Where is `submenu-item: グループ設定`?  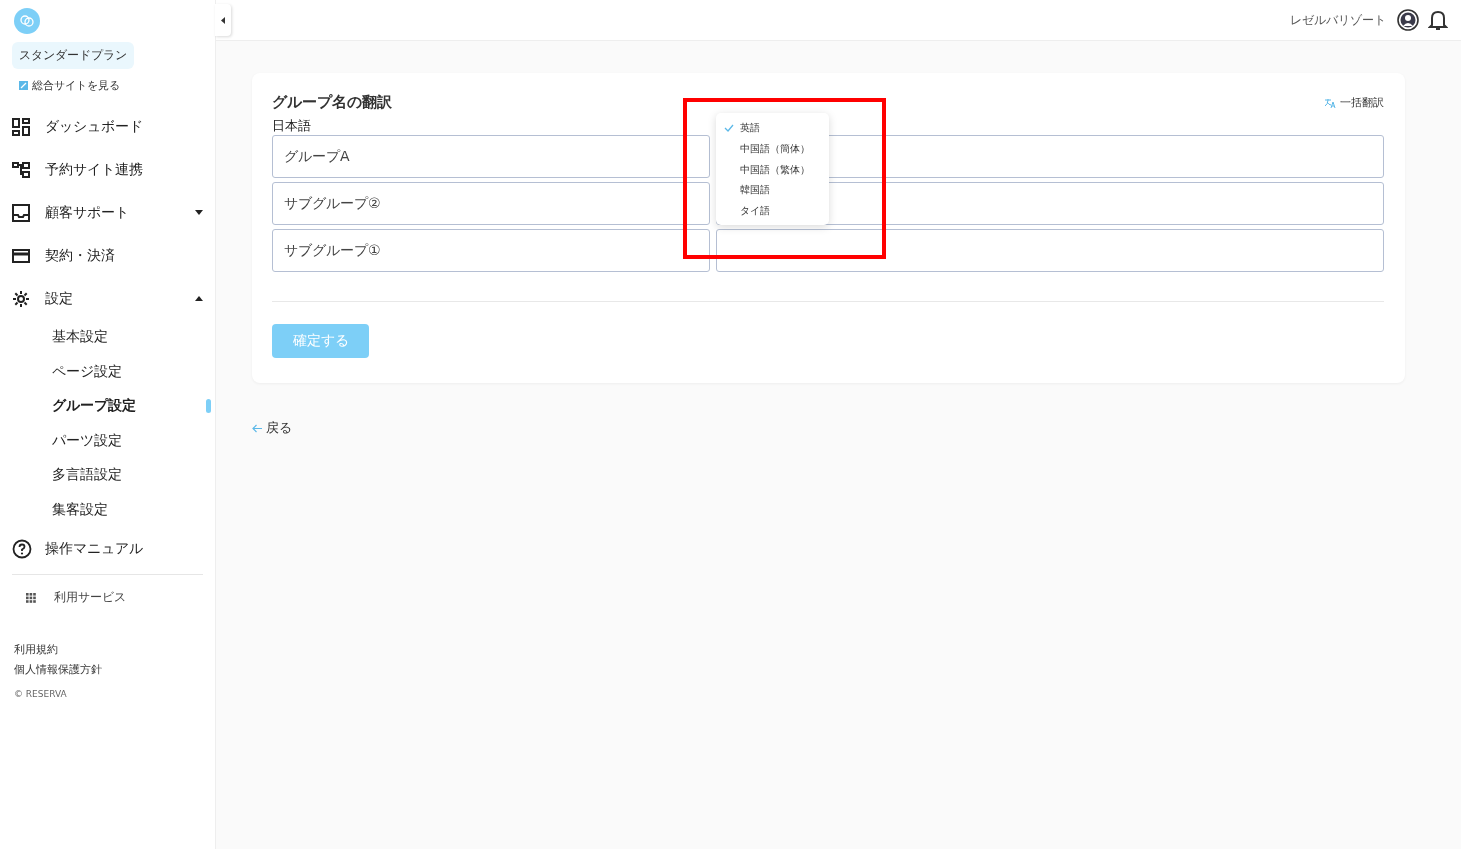 submenu-item: グループ設定 is located at coordinates (94, 406).